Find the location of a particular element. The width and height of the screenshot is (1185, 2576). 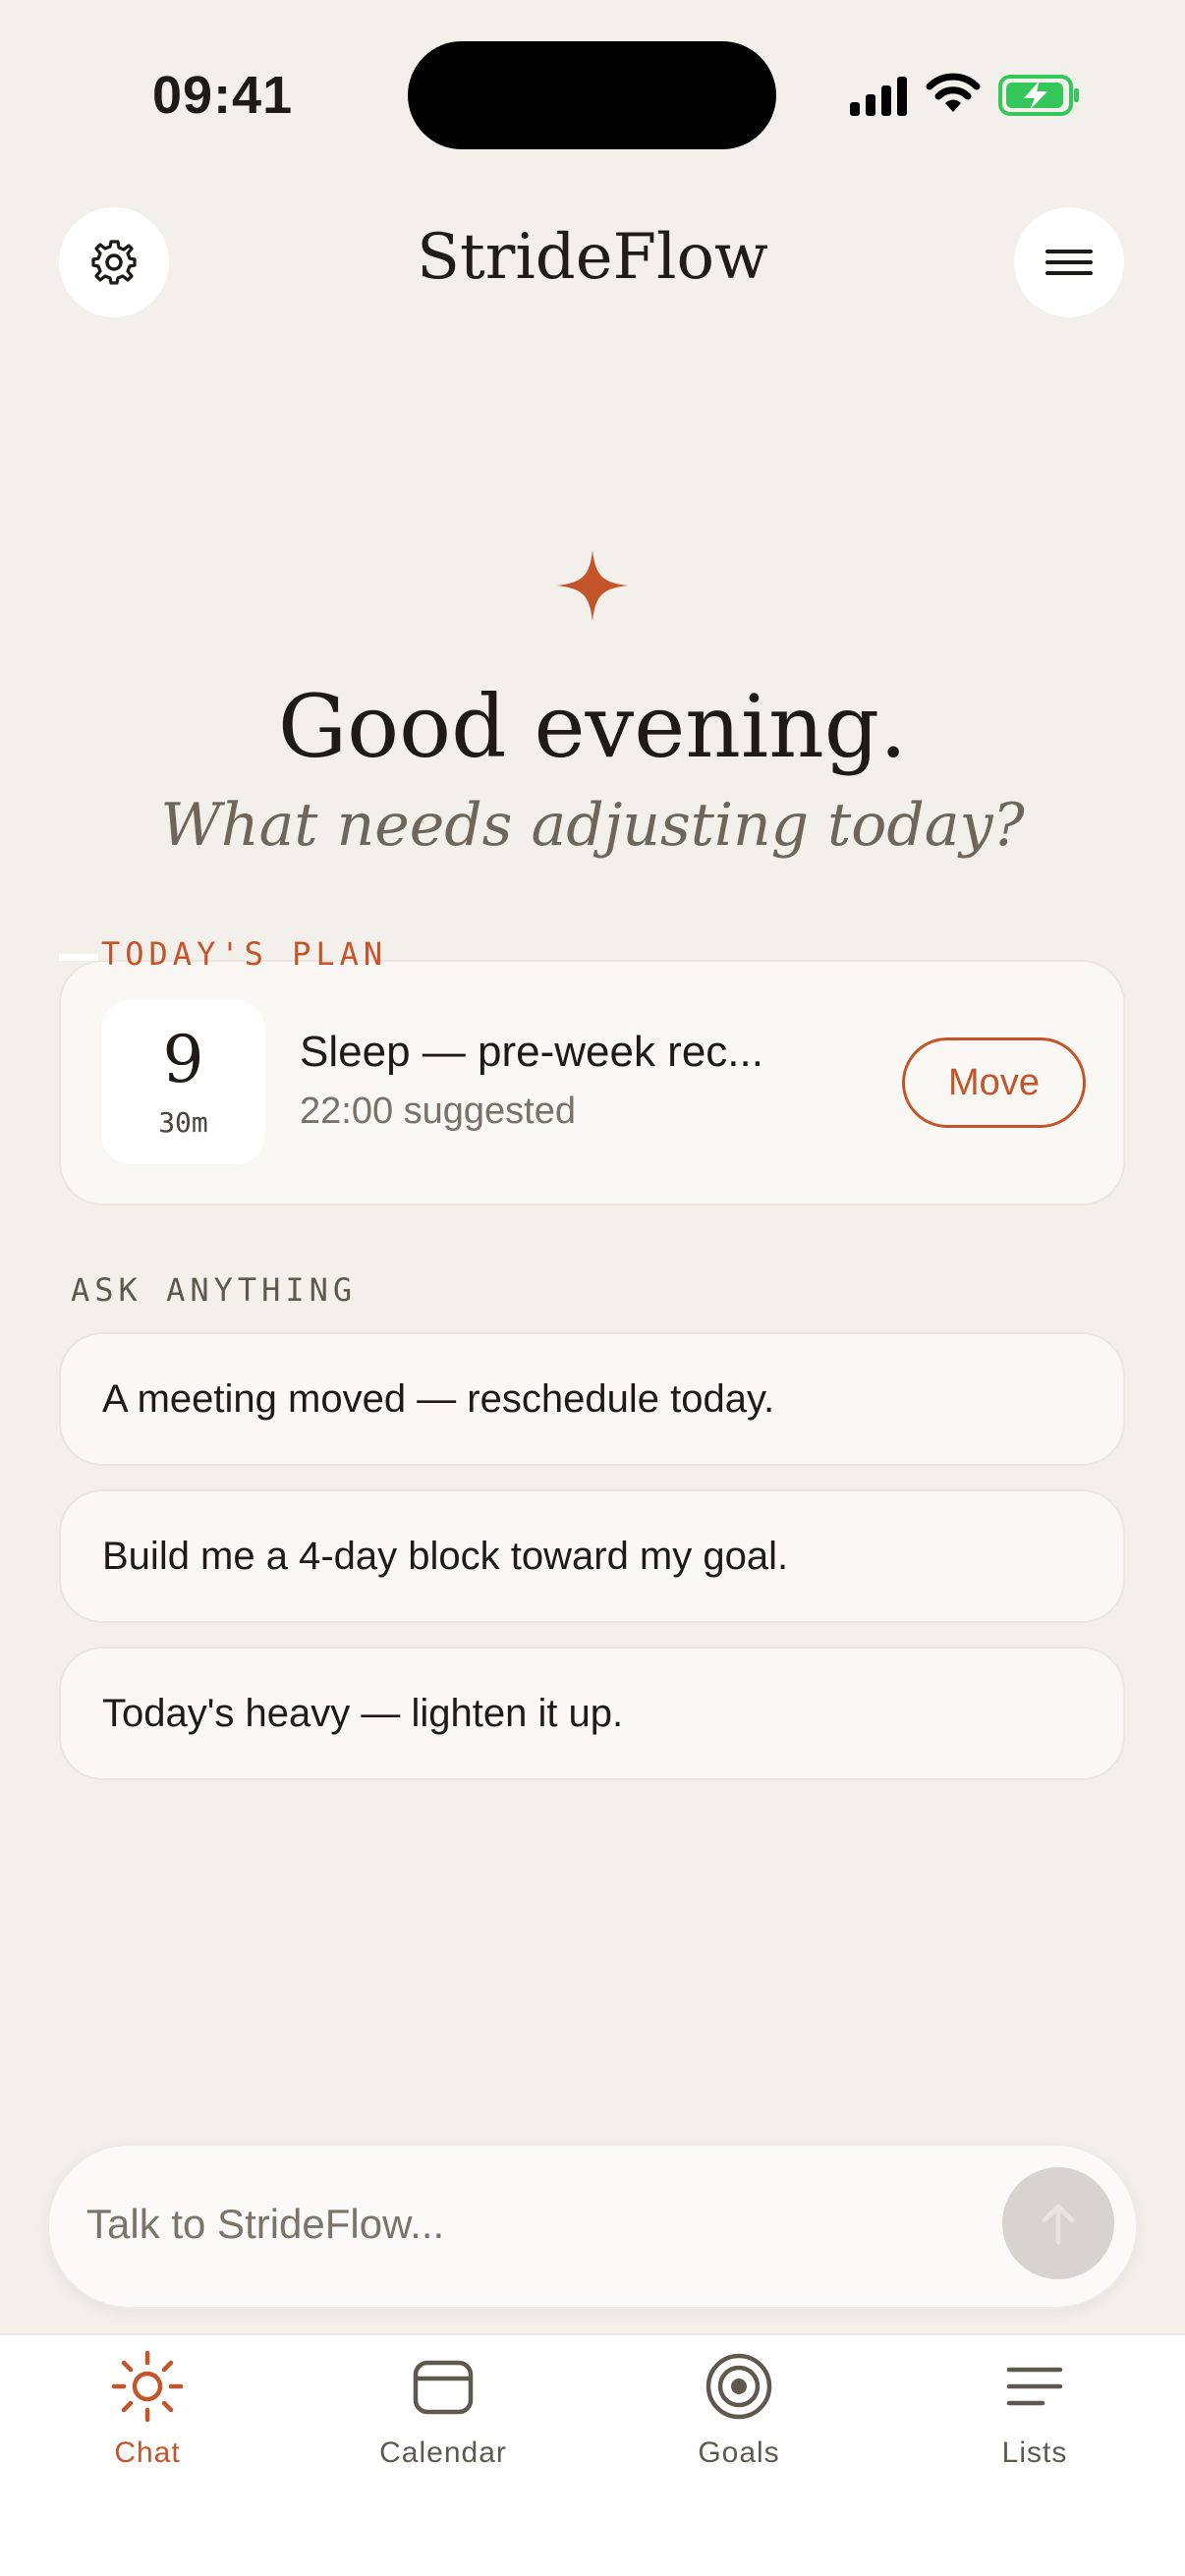

send-button is located at coordinates (1058, 2223).